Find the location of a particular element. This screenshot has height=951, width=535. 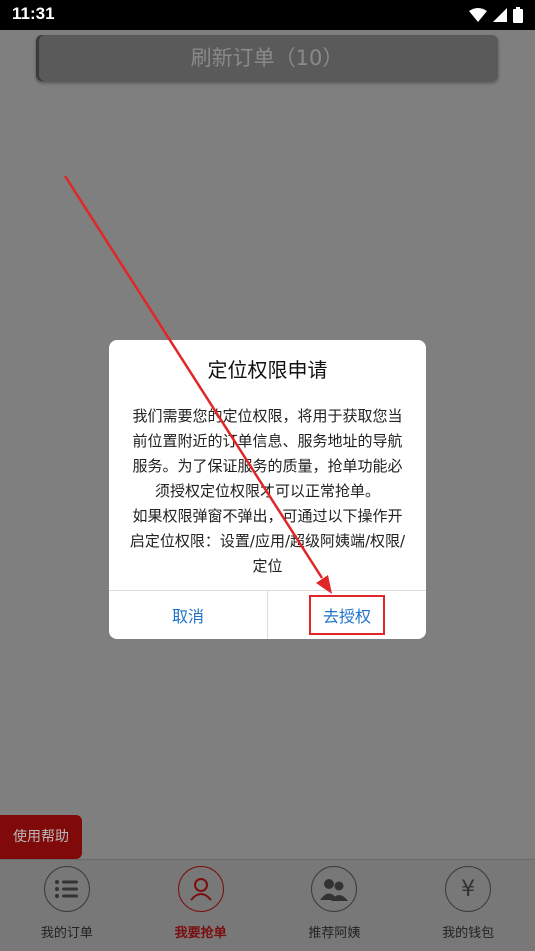

status-bar: 11:31 is located at coordinates (267, 15).